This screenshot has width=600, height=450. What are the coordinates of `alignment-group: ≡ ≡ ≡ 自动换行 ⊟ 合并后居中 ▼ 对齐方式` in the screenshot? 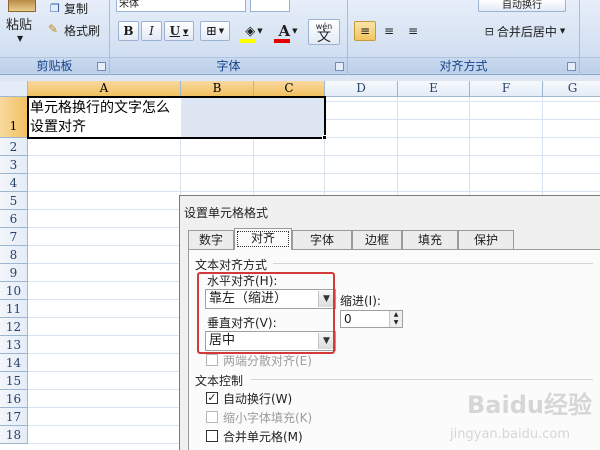 It's located at (464, 37).